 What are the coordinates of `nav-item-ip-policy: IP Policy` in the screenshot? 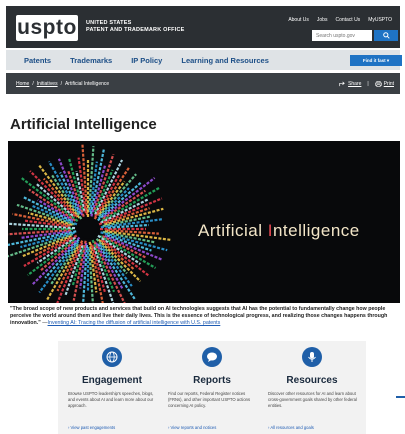 It's located at (146, 60).